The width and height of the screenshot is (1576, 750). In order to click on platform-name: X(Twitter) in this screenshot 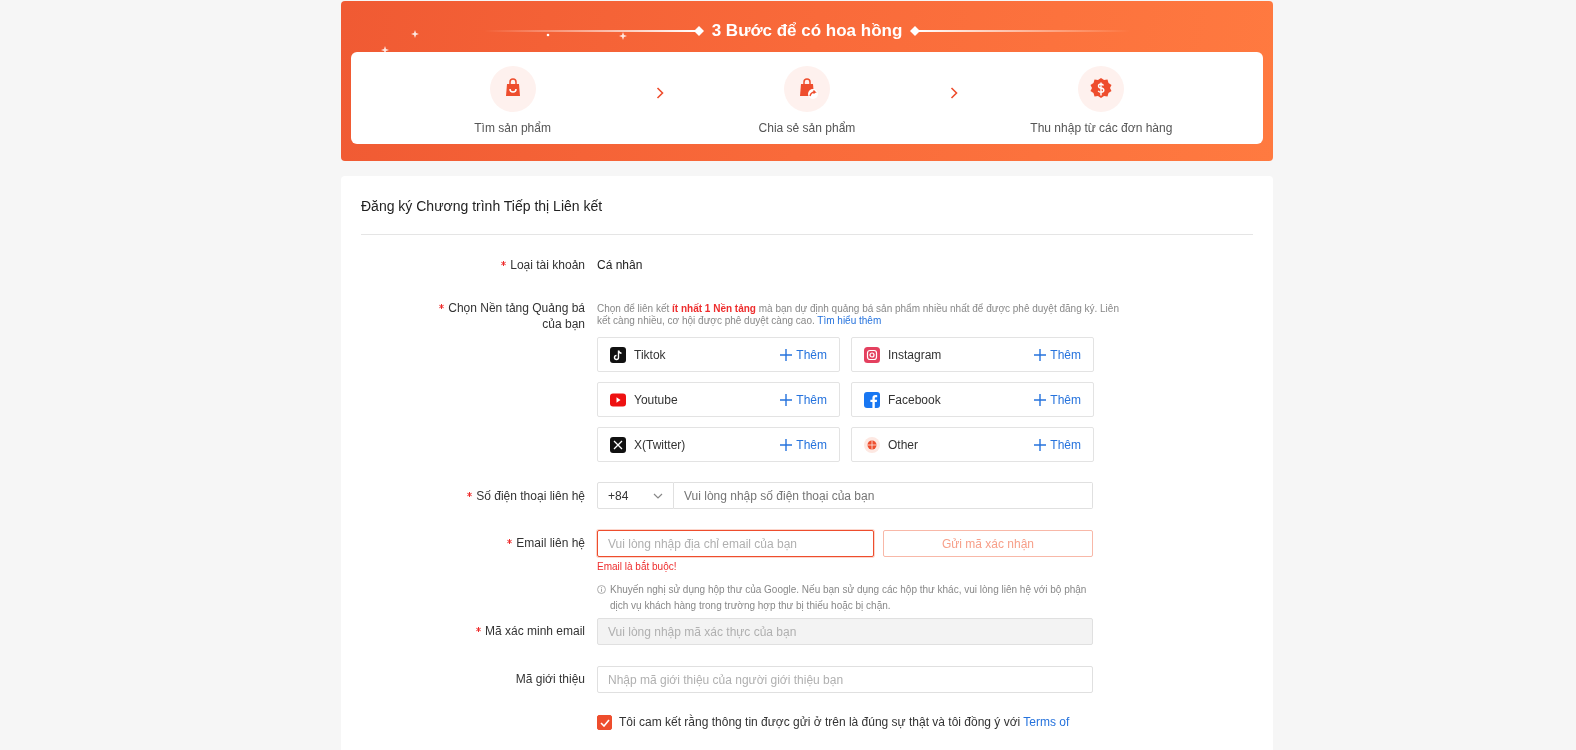, I will do `click(660, 444)`.